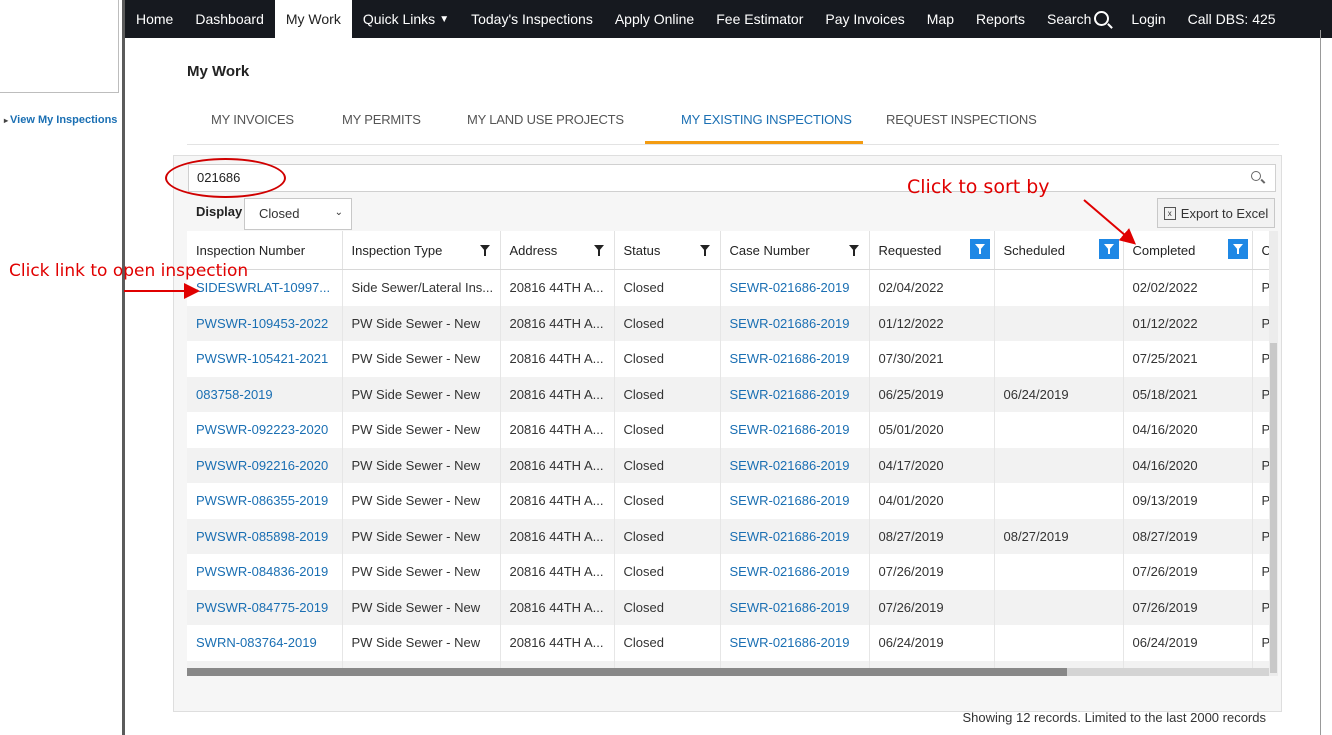 The height and width of the screenshot is (735, 1332). What do you see at coordinates (265, 501) in the screenshot?
I see `inspection-number-link: PWSWR-086355-2019` at bounding box center [265, 501].